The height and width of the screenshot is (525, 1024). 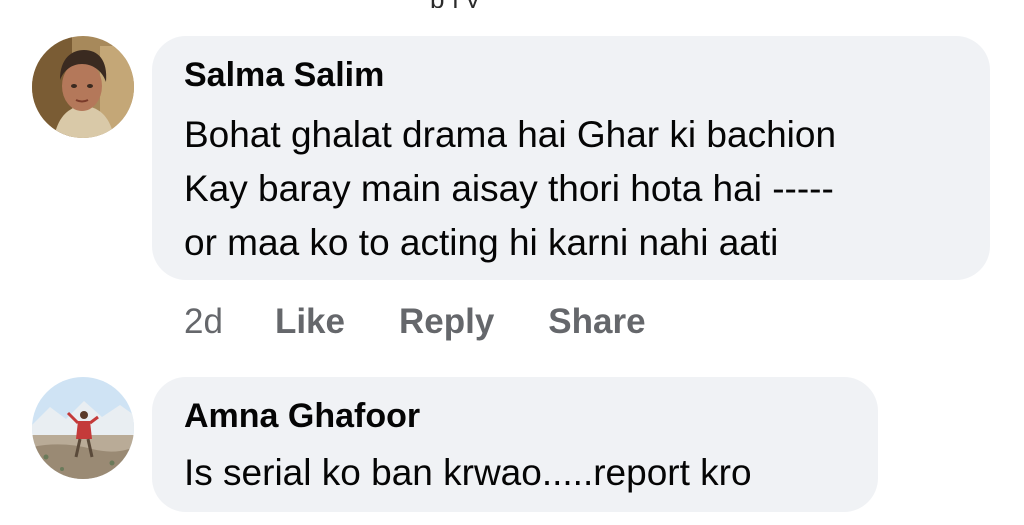 What do you see at coordinates (458, 4) in the screenshot?
I see `cut-off-text-label: ply` at bounding box center [458, 4].